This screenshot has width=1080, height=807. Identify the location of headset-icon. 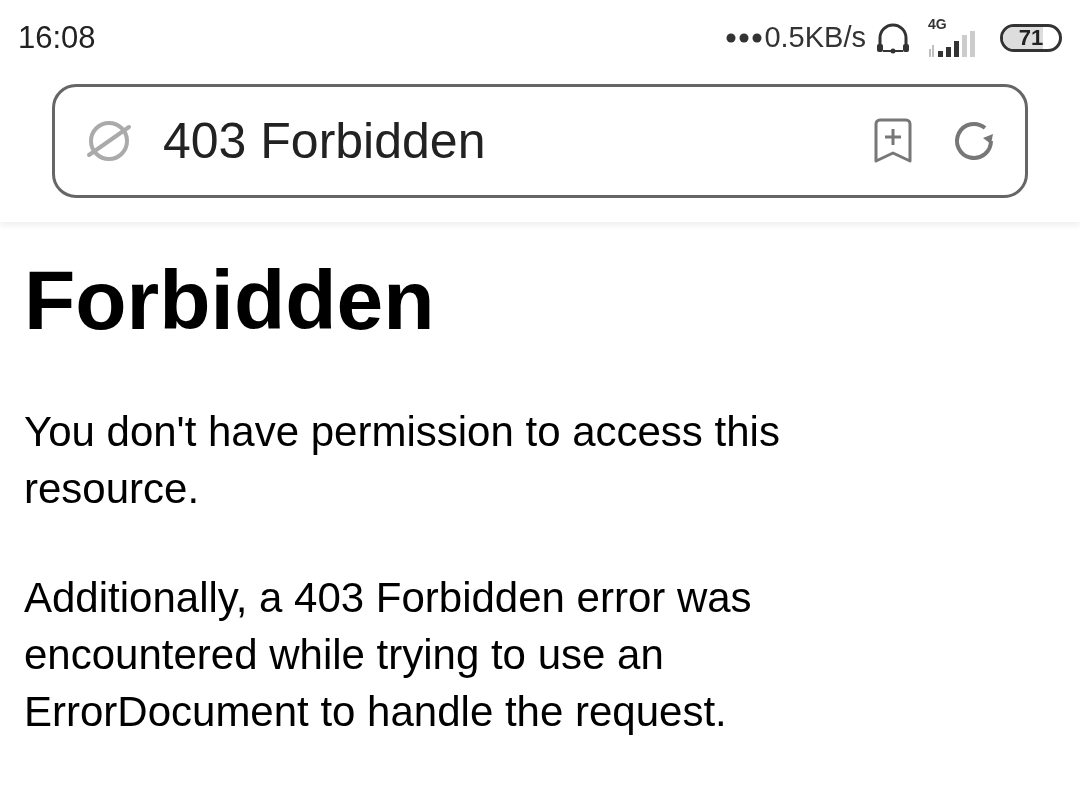
(893, 38).